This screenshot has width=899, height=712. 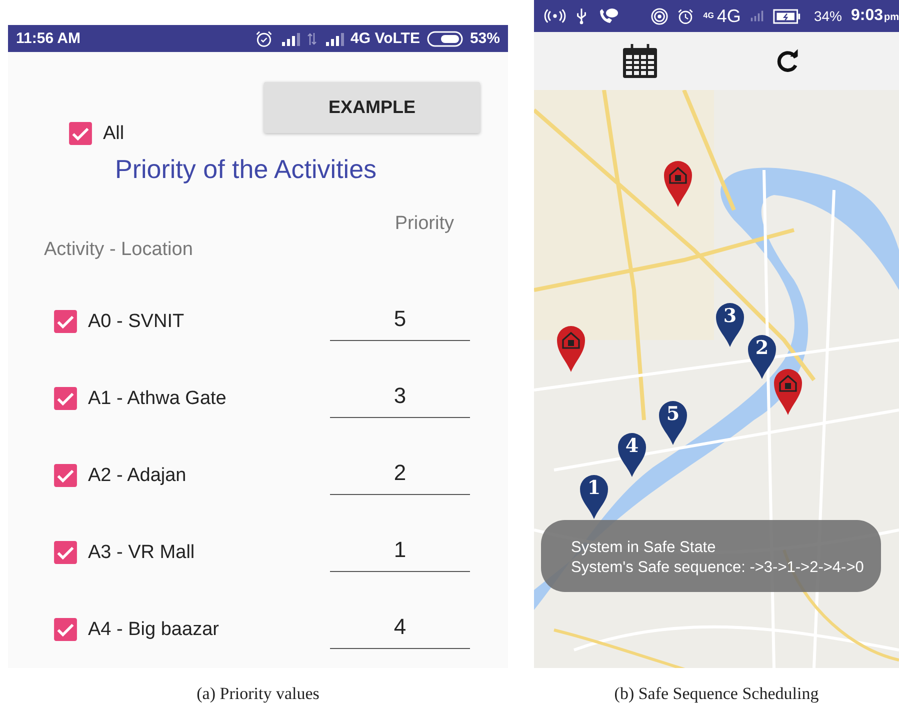 What do you see at coordinates (400, 398) in the screenshot?
I see `priority-field: 3` at bounding box center [400, 398].